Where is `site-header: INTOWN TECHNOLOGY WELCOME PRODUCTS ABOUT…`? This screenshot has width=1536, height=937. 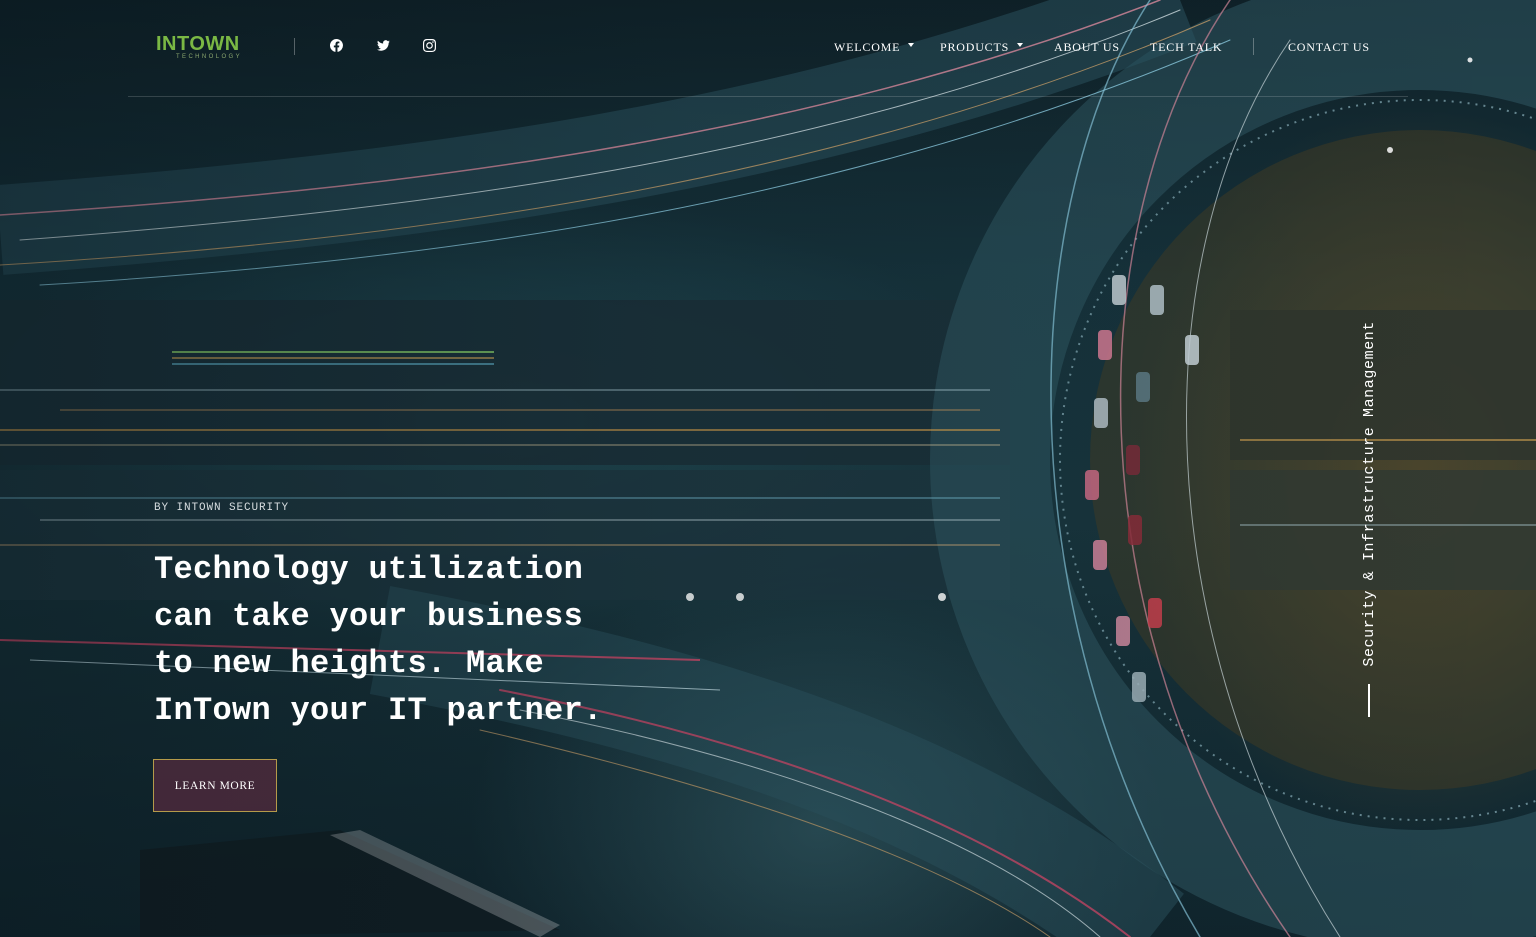
site-header: INTOWN TECHNOLOGY WELCOME PRODUCTS ABOUT… is located at coordinates (768, 48).